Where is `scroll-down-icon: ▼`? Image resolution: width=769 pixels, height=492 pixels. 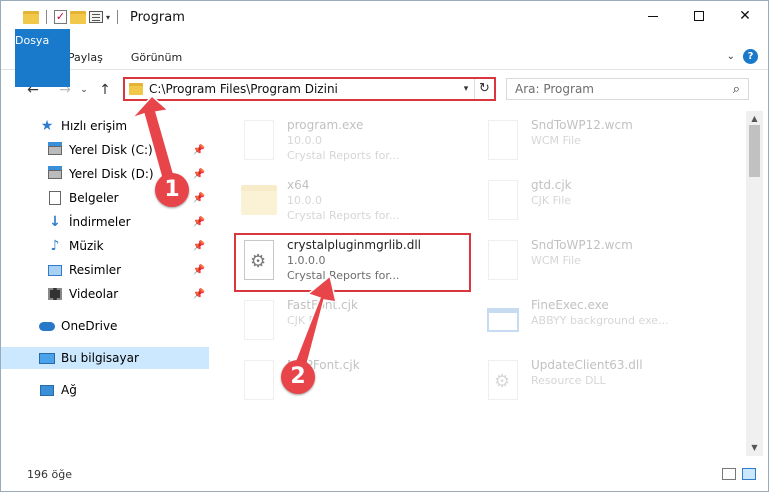
scroll-down-icon: ▼ is located at coordinates (754, 448).